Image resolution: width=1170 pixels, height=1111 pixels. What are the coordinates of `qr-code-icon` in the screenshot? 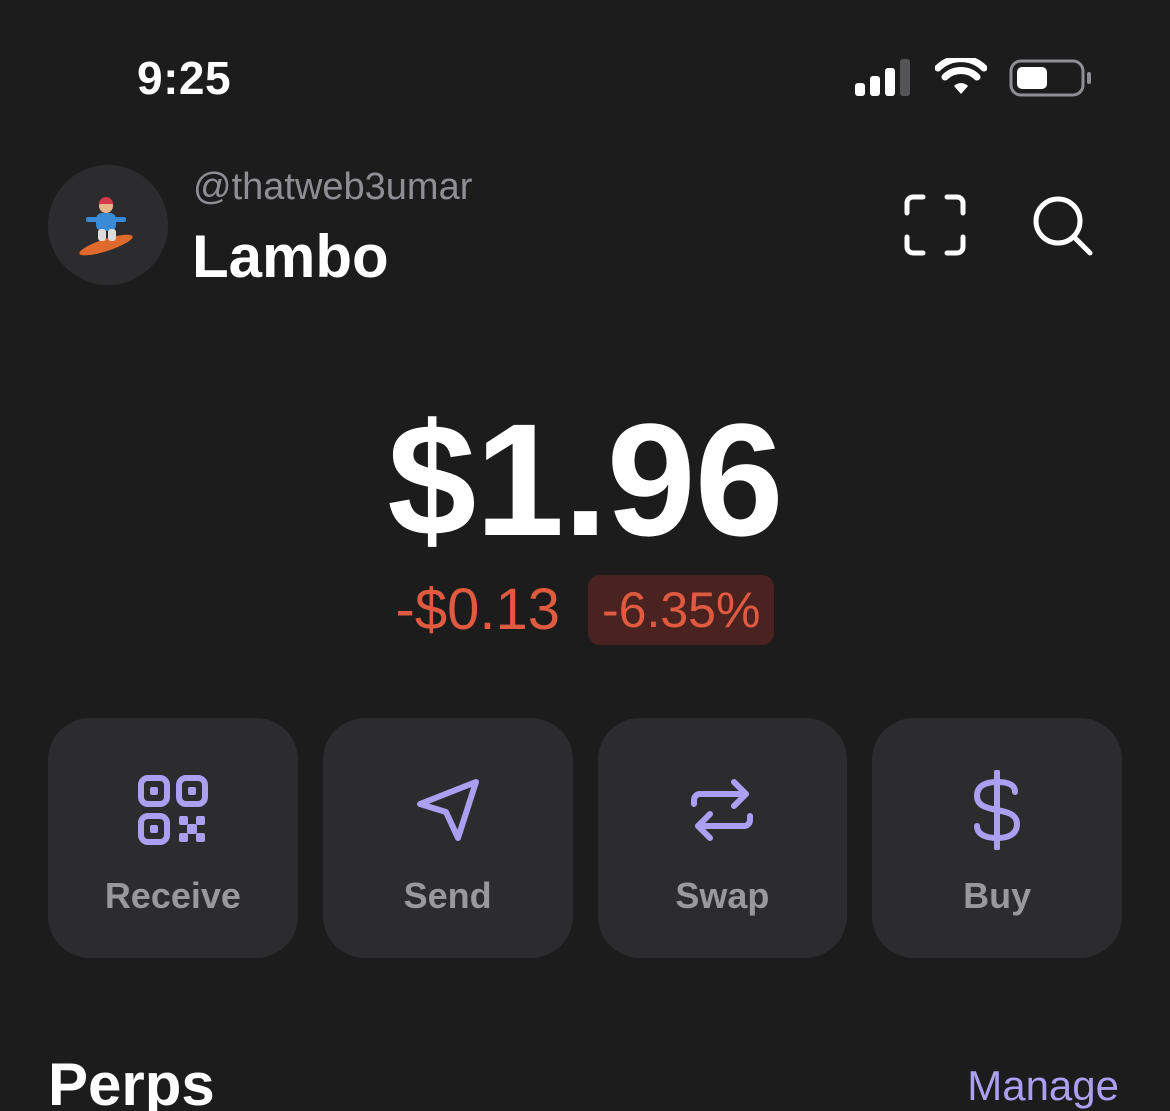 It's located at (172, 810).